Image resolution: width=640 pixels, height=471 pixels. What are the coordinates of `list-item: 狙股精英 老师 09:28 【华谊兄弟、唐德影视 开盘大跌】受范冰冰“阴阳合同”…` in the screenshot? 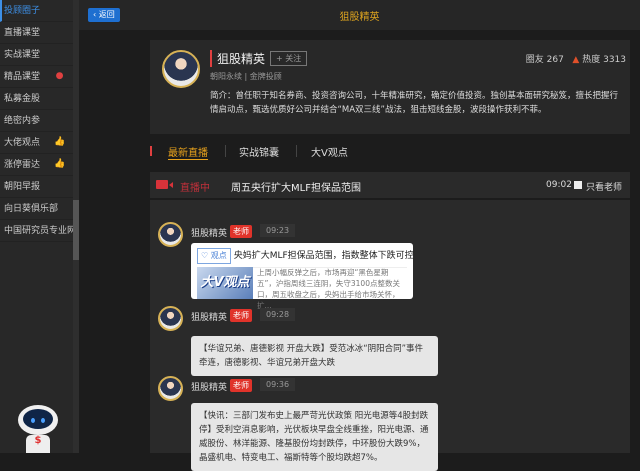 It's located at (388, 341).